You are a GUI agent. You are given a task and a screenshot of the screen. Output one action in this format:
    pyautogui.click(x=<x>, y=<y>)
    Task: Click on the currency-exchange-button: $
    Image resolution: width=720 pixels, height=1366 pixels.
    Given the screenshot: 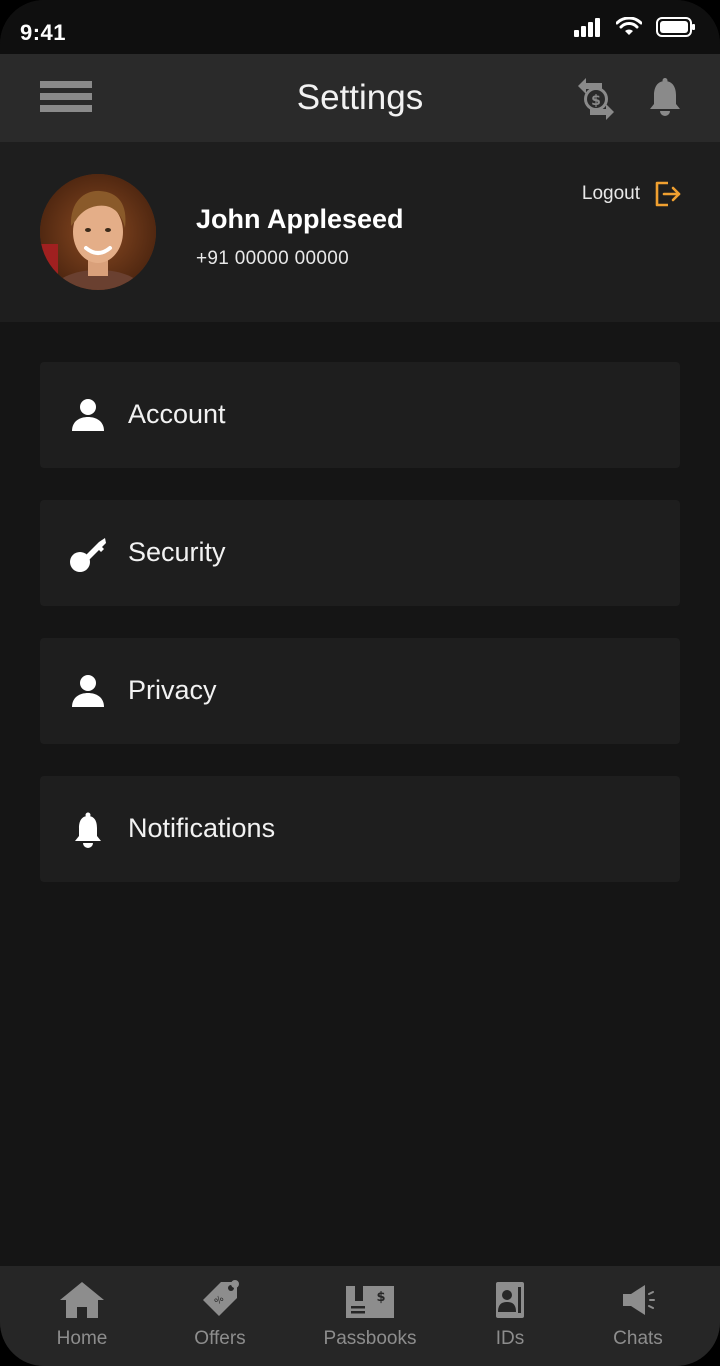 What is the action you would take?
    pyautogui.click(x=596, y=99)
    